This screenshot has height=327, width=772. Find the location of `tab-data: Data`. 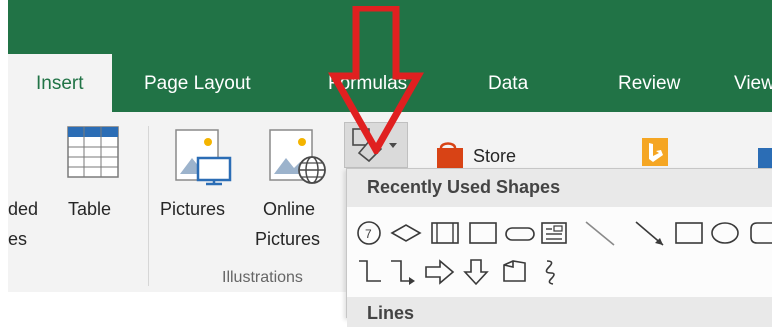

tab-data: Data is located at coordinates (508, 84).